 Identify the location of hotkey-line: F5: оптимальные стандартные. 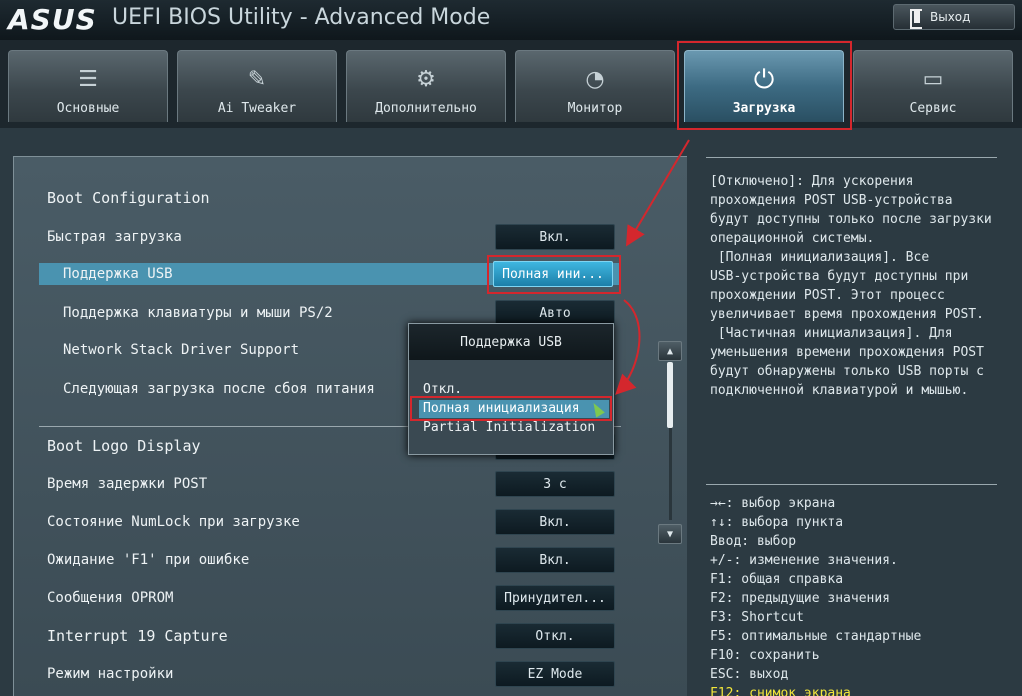
(816, 636).